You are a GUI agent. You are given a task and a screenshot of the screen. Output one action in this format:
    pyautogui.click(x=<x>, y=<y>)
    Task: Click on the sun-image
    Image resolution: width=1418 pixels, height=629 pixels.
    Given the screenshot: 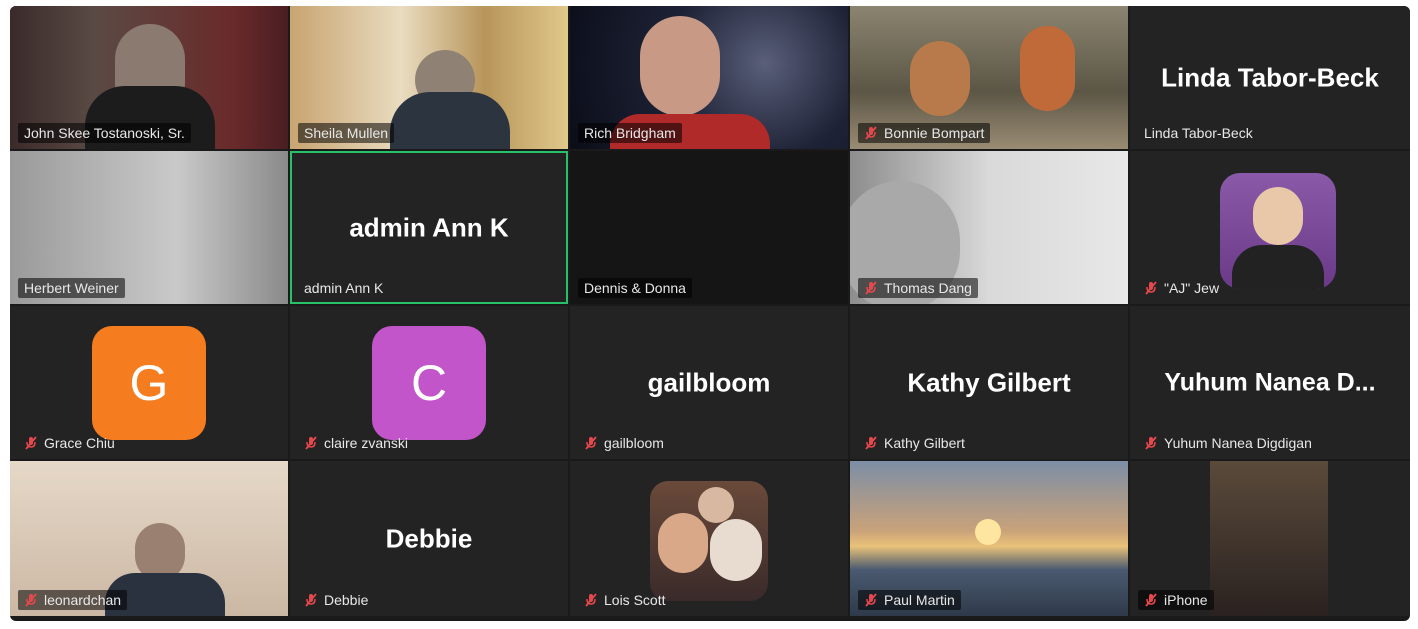 What is the action you would take?
    pyautogui.click(x=988, y=532)
    